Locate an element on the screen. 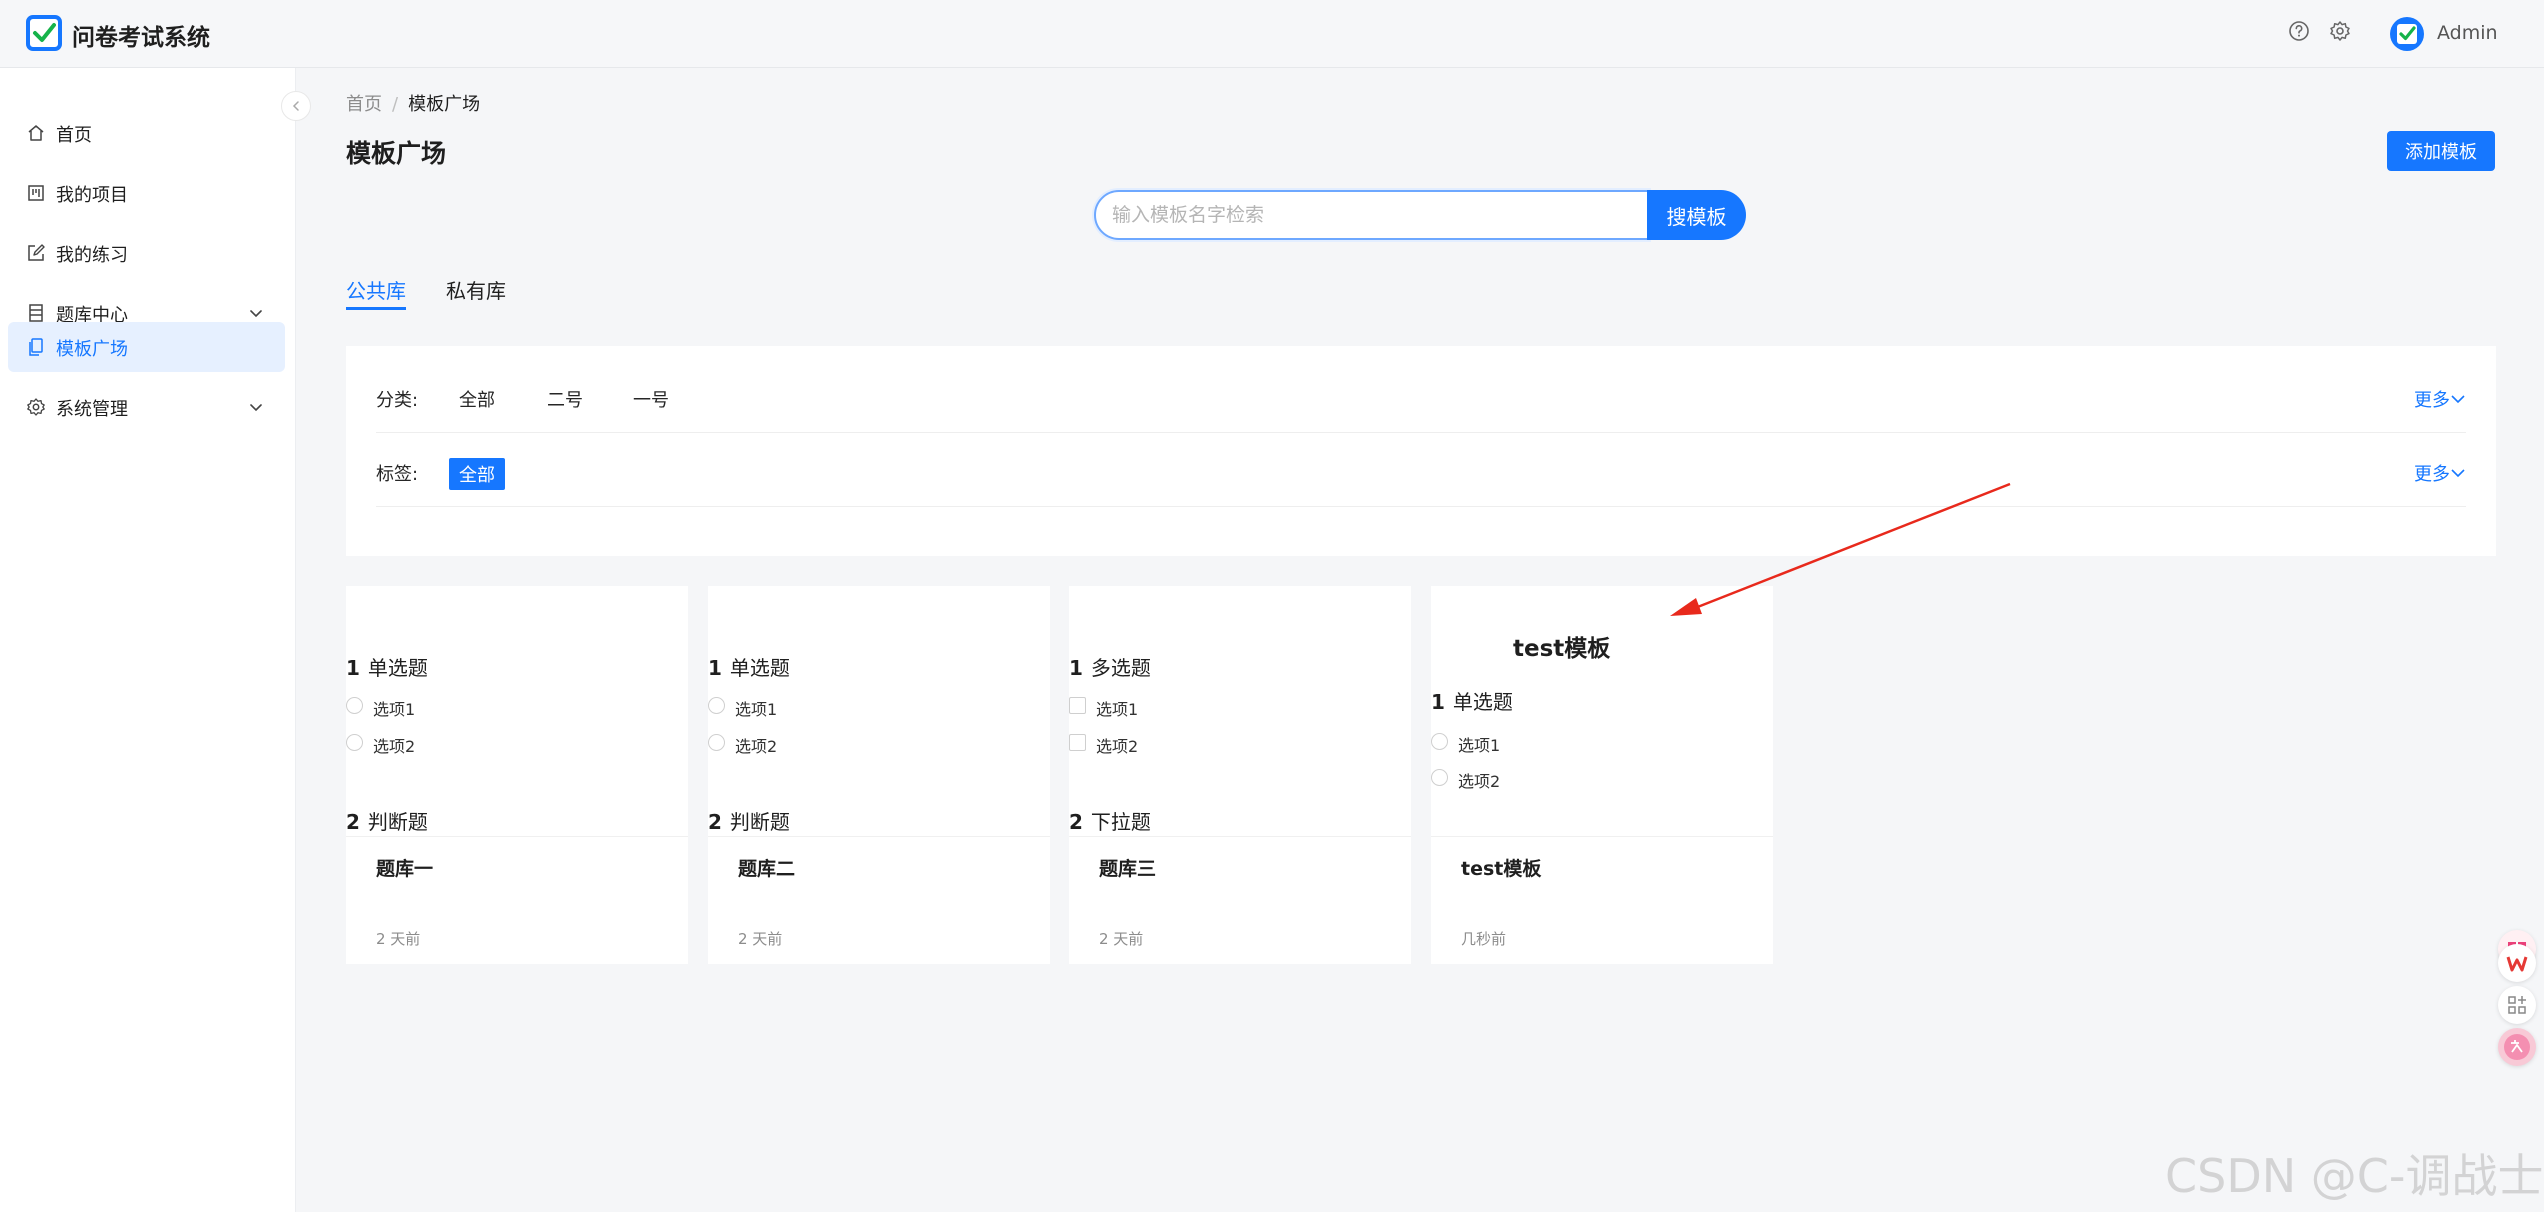 The height and width of the screenshot is (1212, 2544). sidebar-item-template-square: 模板广场 is located at coordinates (146, 347).